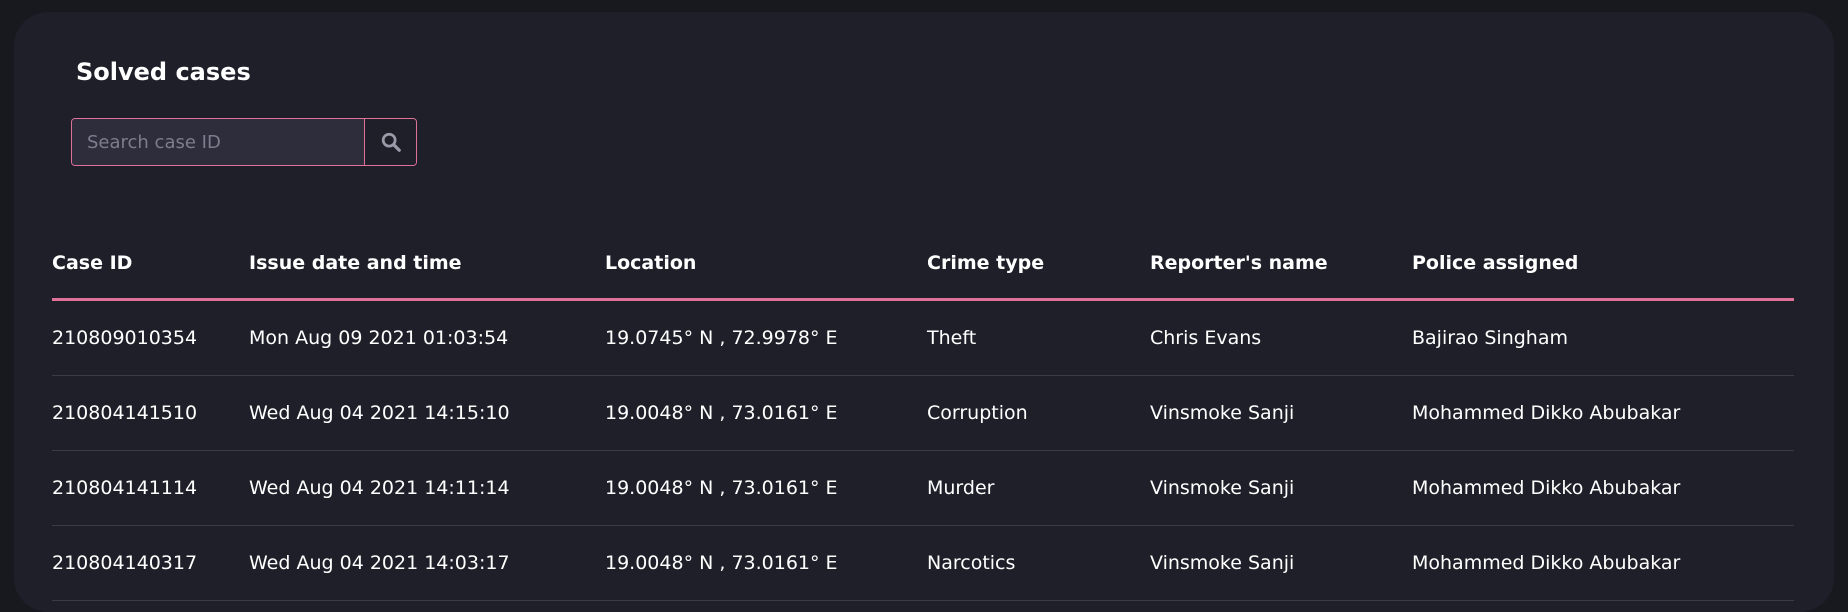  I want to click on column-header-reporter-name: Reporter's name, so click(1281, 264).